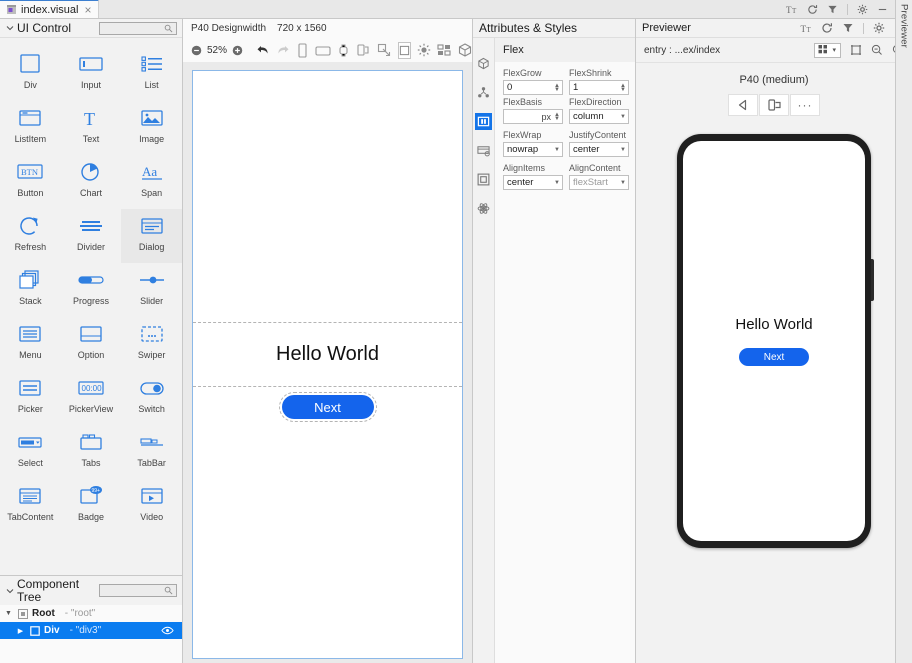  Describe the element at coordinates (237, 50) in the screenshot. I see `zoom-in-button` at that location.